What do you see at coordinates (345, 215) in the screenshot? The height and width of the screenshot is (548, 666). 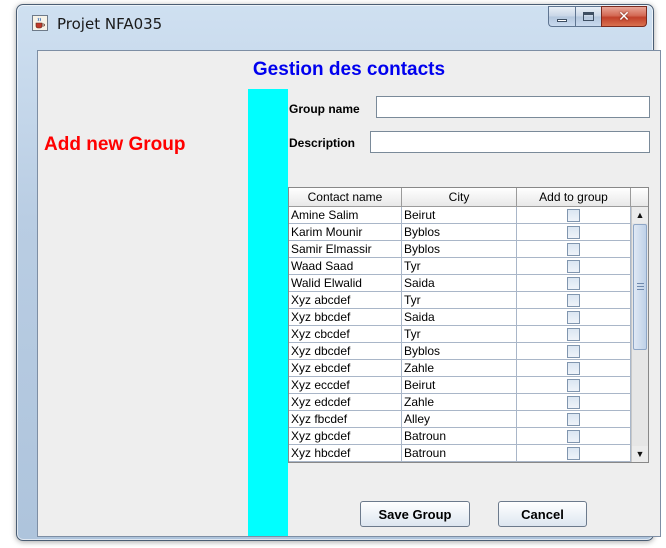 I see `contact-name-cell: Amine Salim` at bounding box center [345, 215].